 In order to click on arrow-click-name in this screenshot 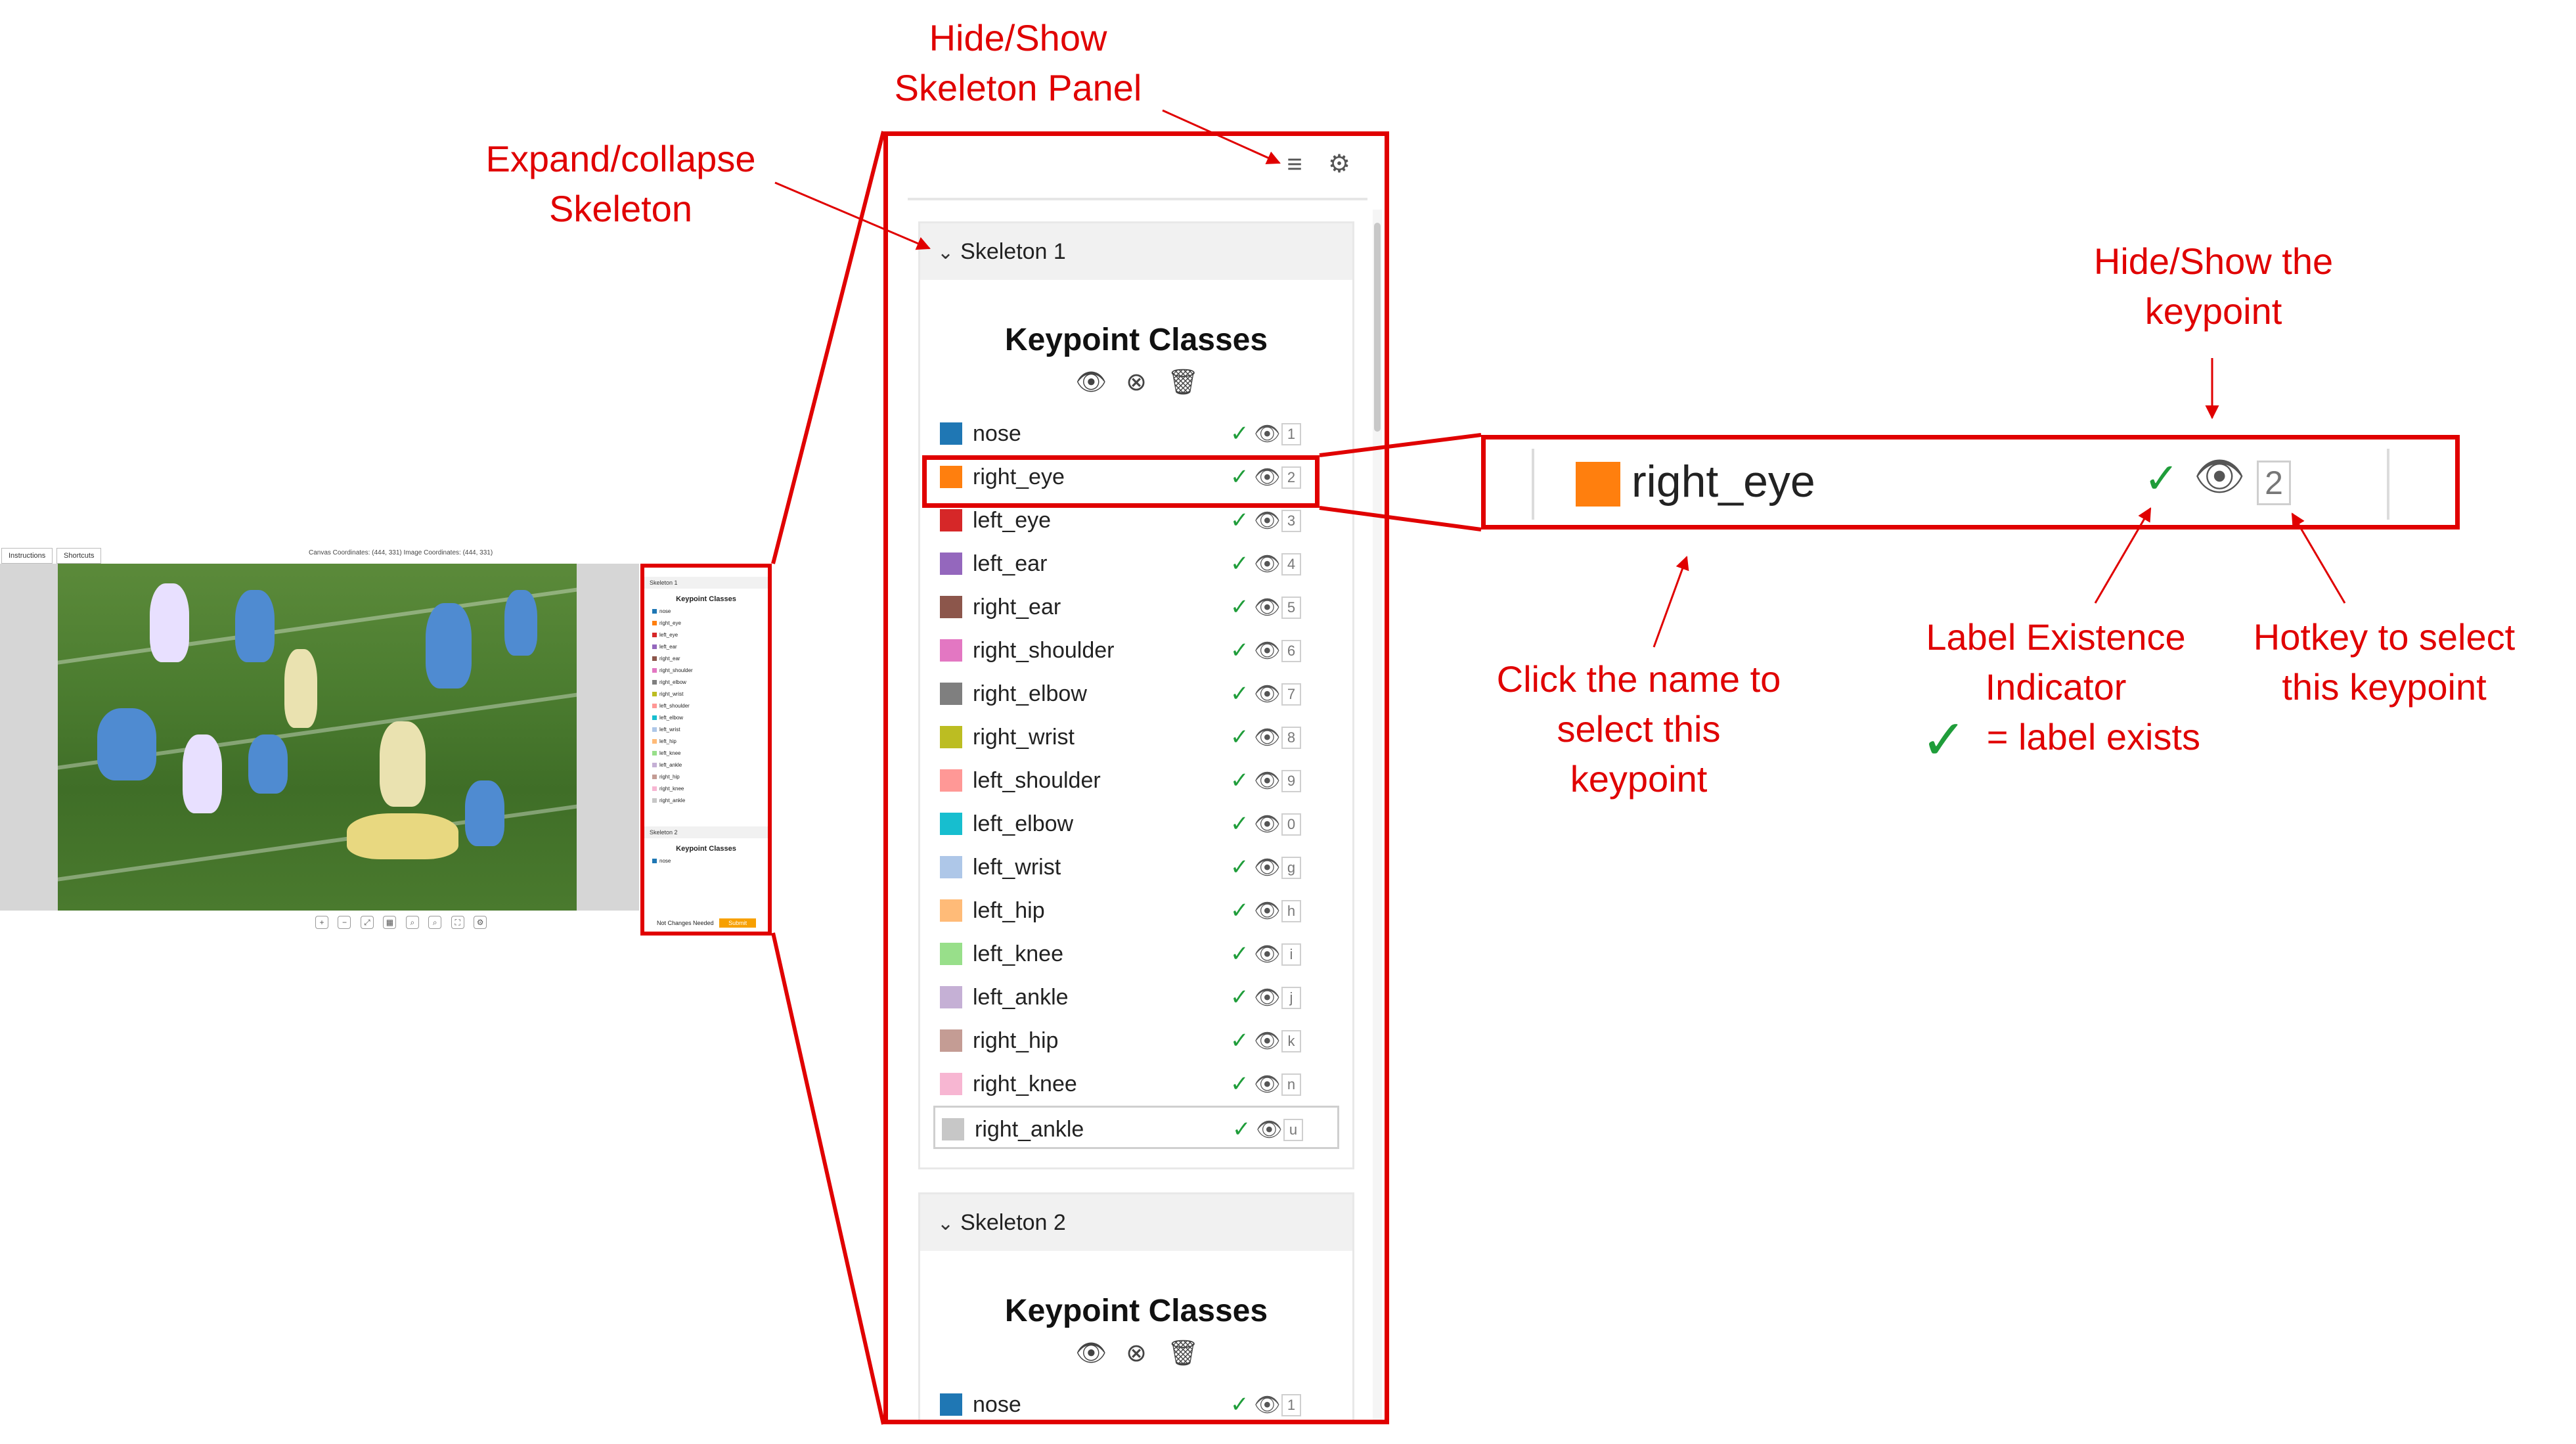, I will do `click(1671, 602)`.